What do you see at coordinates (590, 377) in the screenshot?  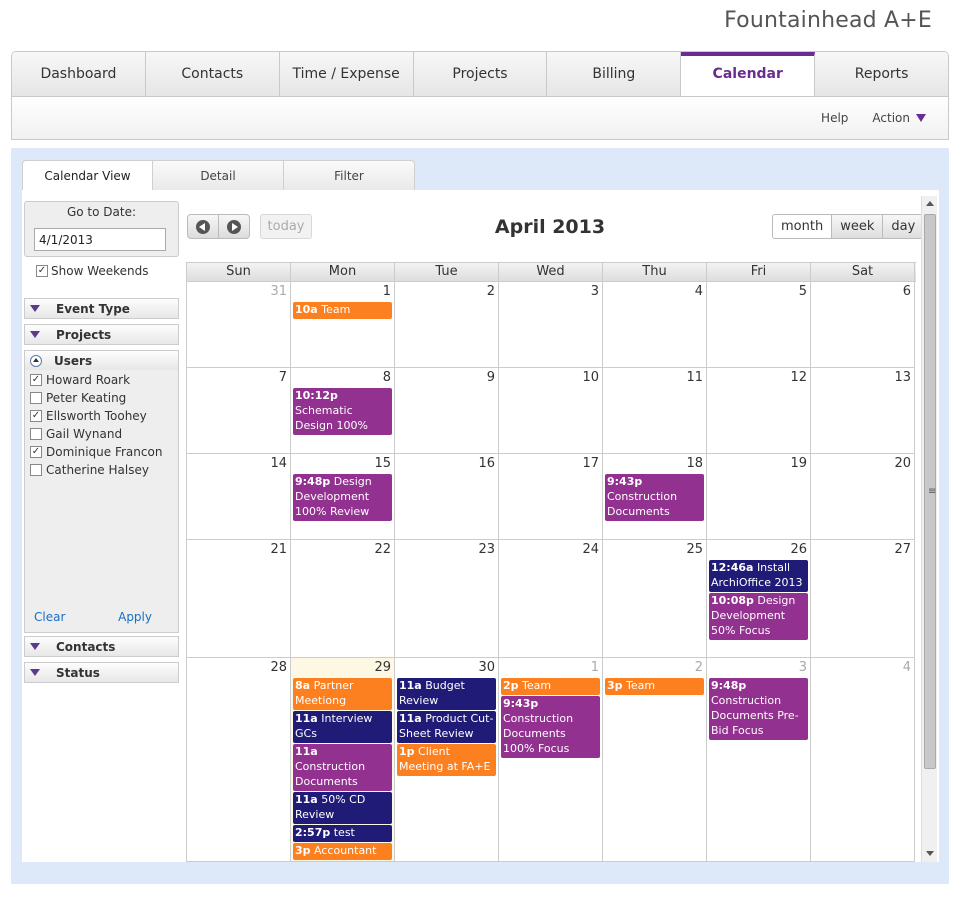 I see `day-number: 10` at bounding box center [590, 377].